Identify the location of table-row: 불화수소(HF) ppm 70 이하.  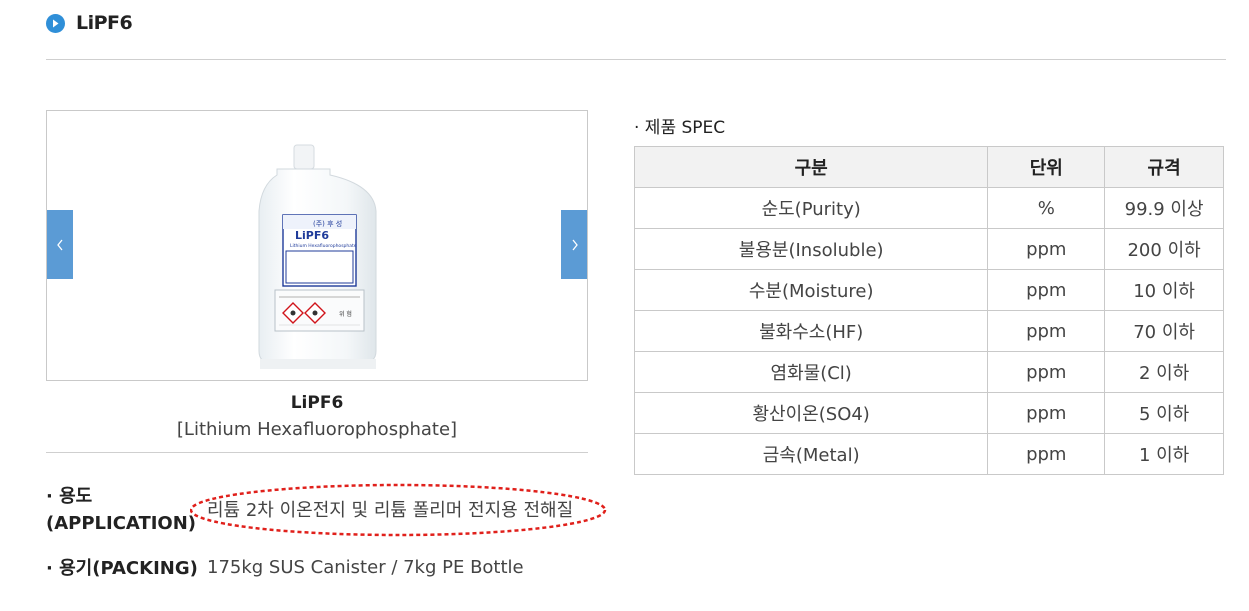
(928, 331).